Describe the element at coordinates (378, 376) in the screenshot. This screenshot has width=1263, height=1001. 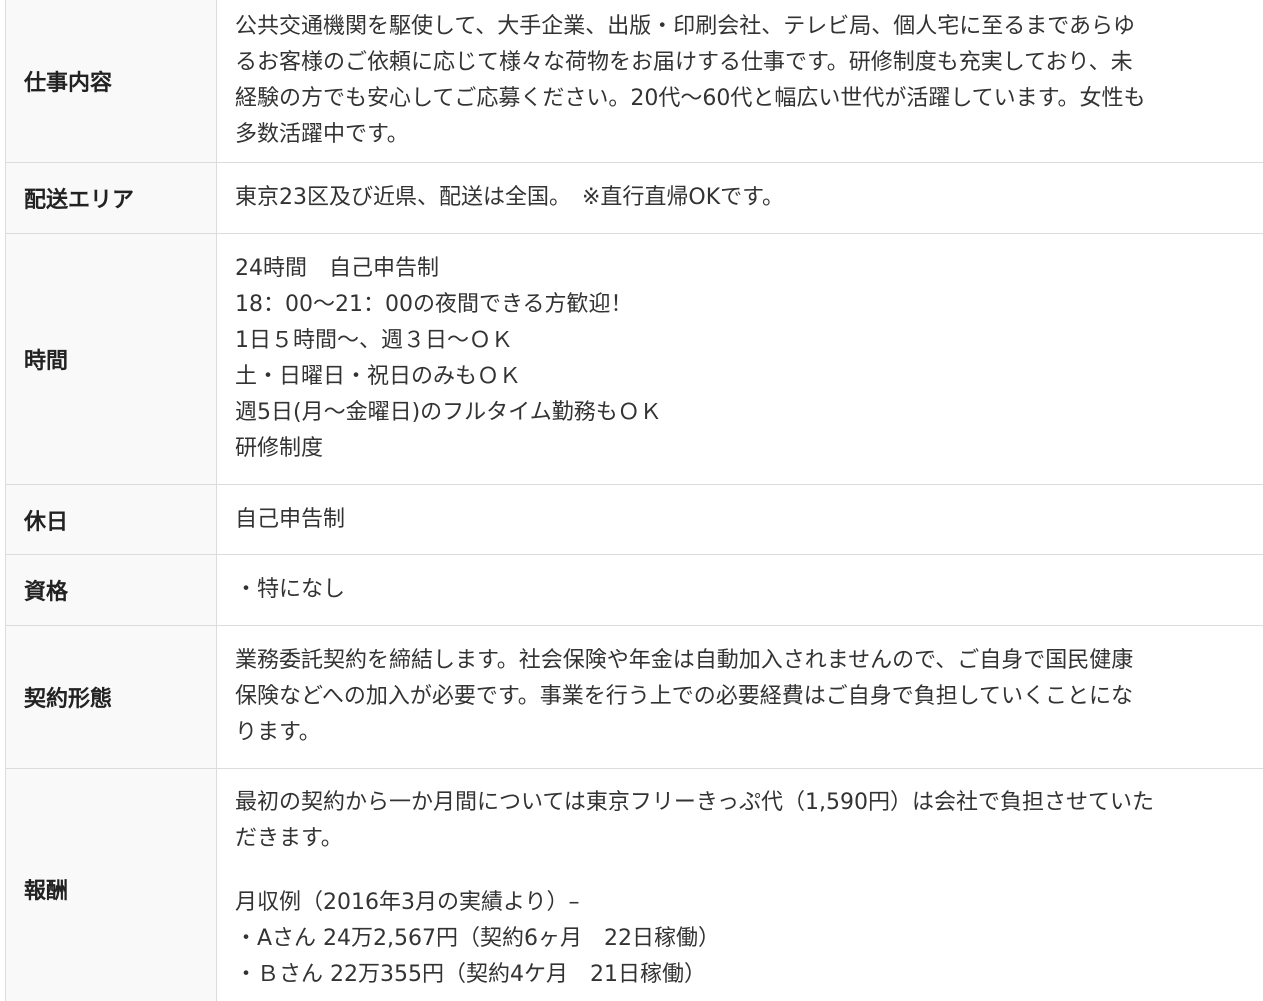
I see `text-line: 土・日曜日・祝日のみもＯＫ` at that location.